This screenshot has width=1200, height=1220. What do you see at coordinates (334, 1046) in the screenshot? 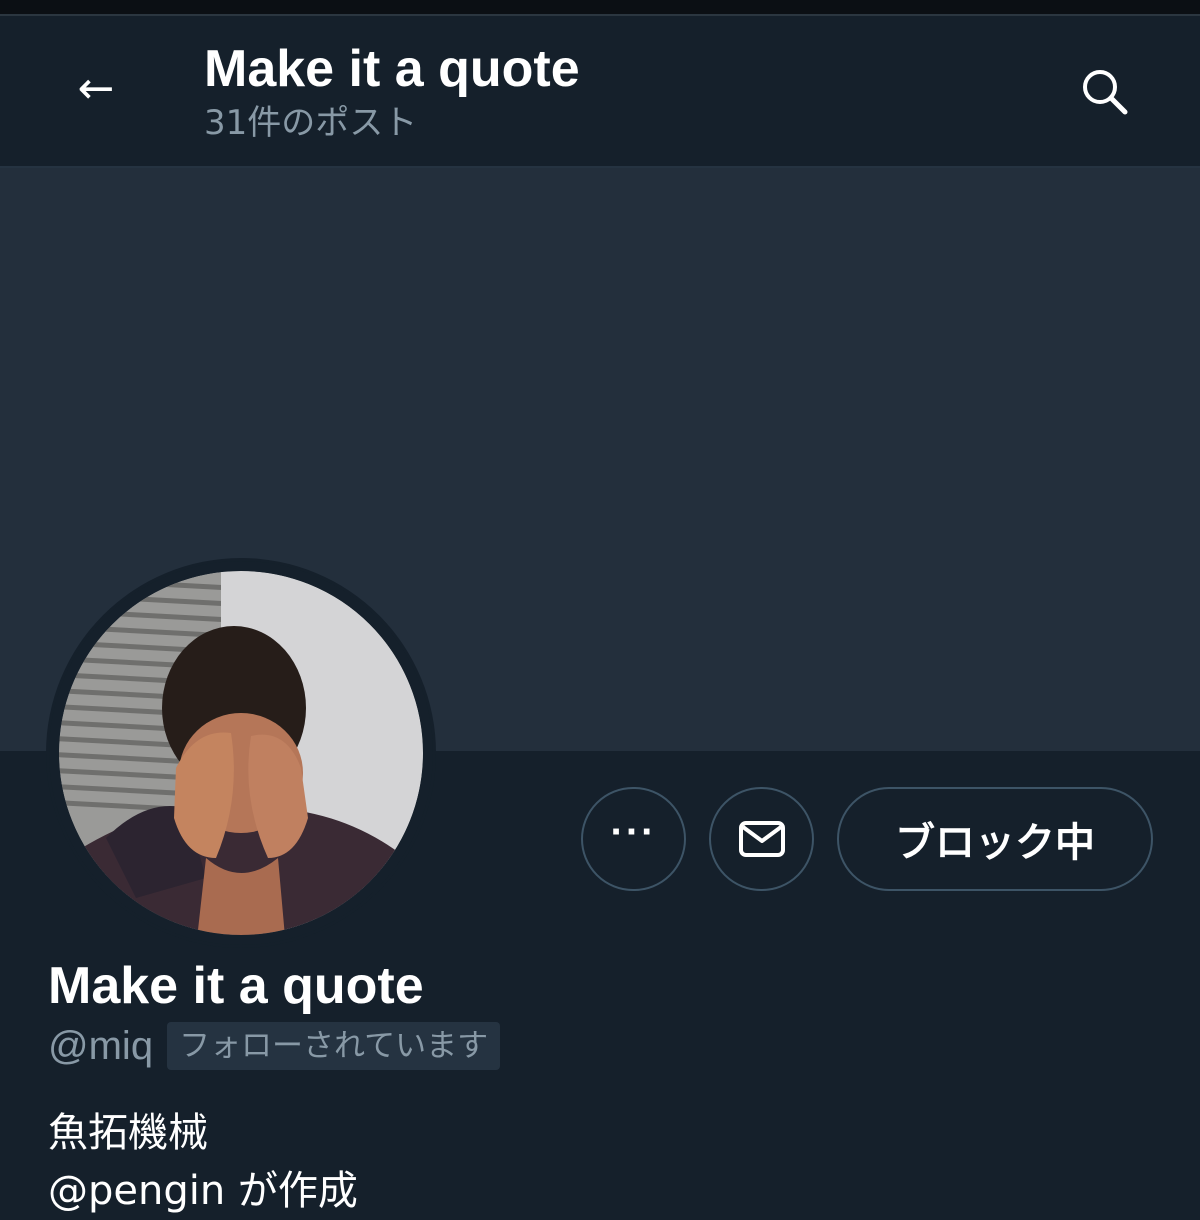
I see `follows-you-badge: フォローされています` at bounding box center [334, 1046].